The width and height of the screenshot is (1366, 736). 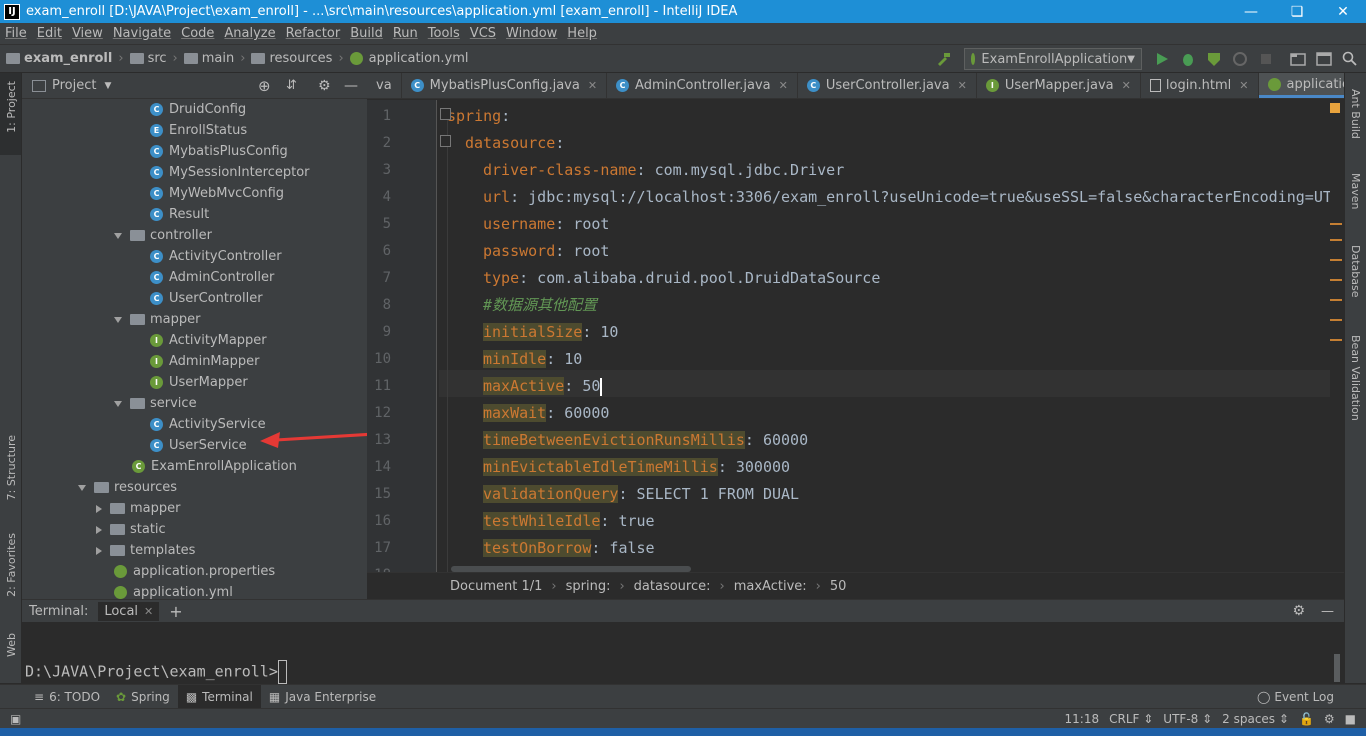 I want to click on breadcrumb-main: main ›, so click(x=214, y=58).